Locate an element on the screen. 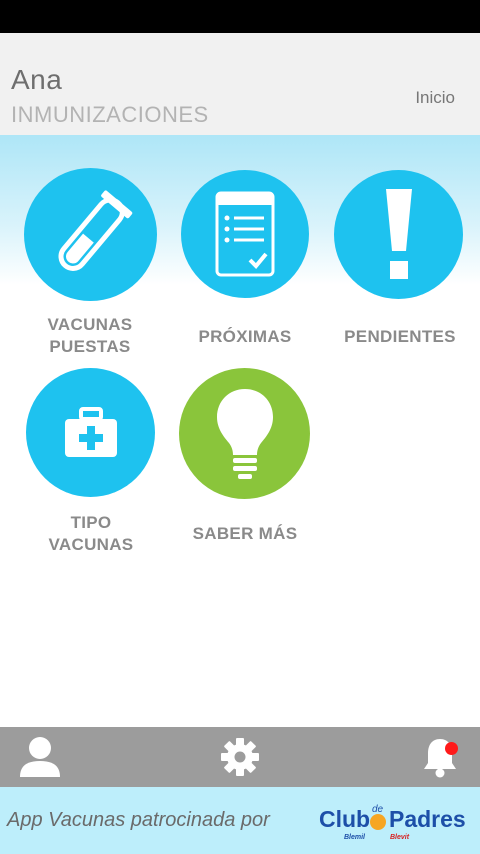  tile-label-line1: VACUNAS is located at coordinates (90, 324).